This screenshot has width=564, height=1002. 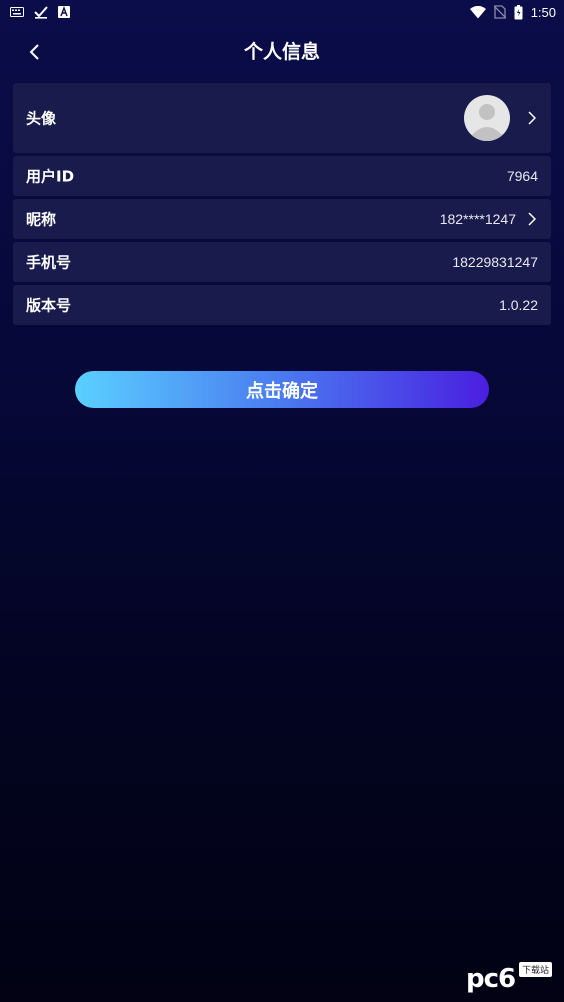 I want to click on row-value-nickname: 182****1247, so click(x=477, y=219).